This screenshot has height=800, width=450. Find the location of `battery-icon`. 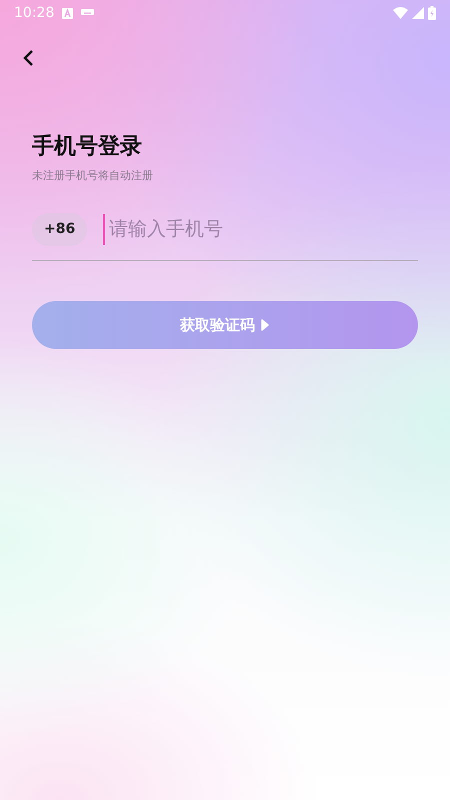

battery-icon is located at coordinates (432, 13).